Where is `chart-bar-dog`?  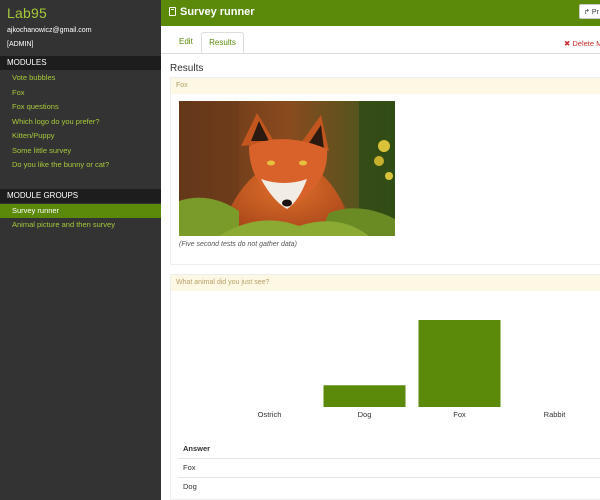 chart-bar-dog is located at coordinates (364, 396).